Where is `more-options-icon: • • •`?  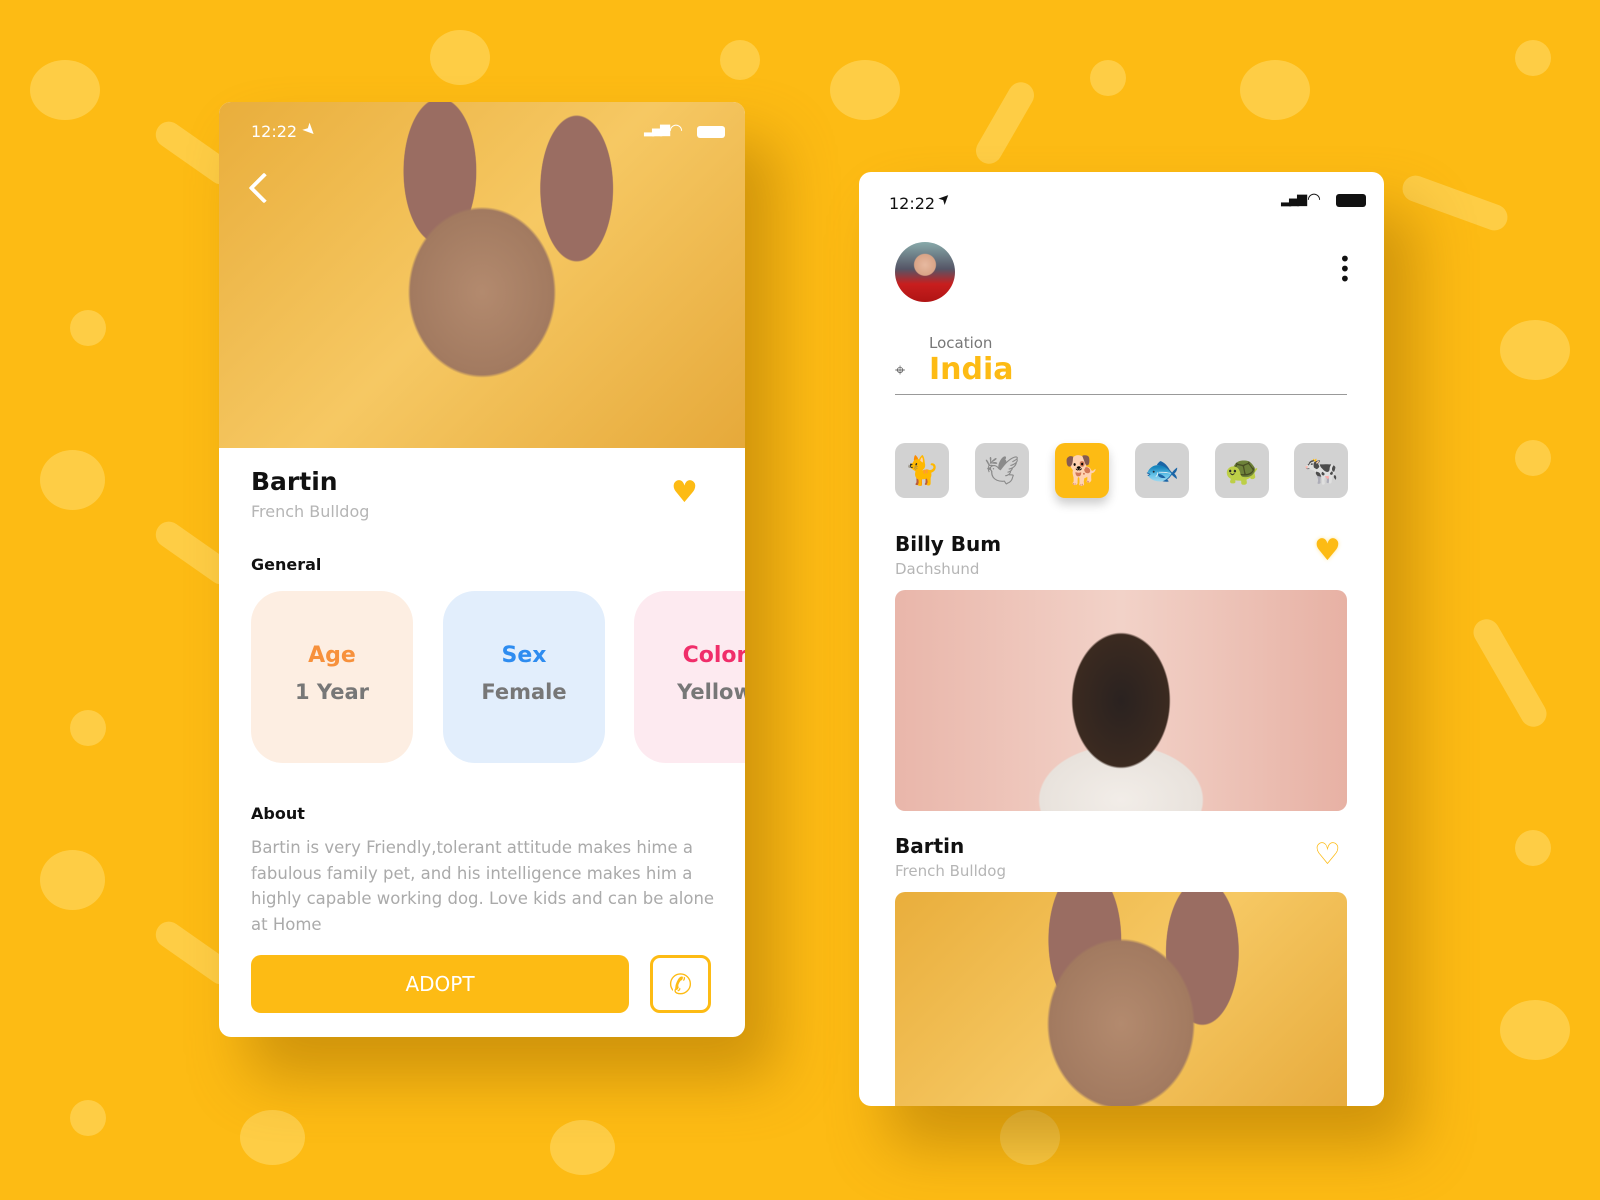 more-options-icon: • • • is located at coordinates (1345, 269).